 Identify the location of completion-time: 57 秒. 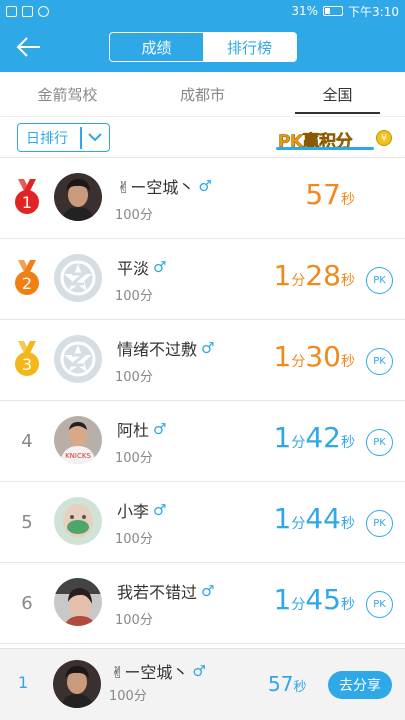
(330, 194).